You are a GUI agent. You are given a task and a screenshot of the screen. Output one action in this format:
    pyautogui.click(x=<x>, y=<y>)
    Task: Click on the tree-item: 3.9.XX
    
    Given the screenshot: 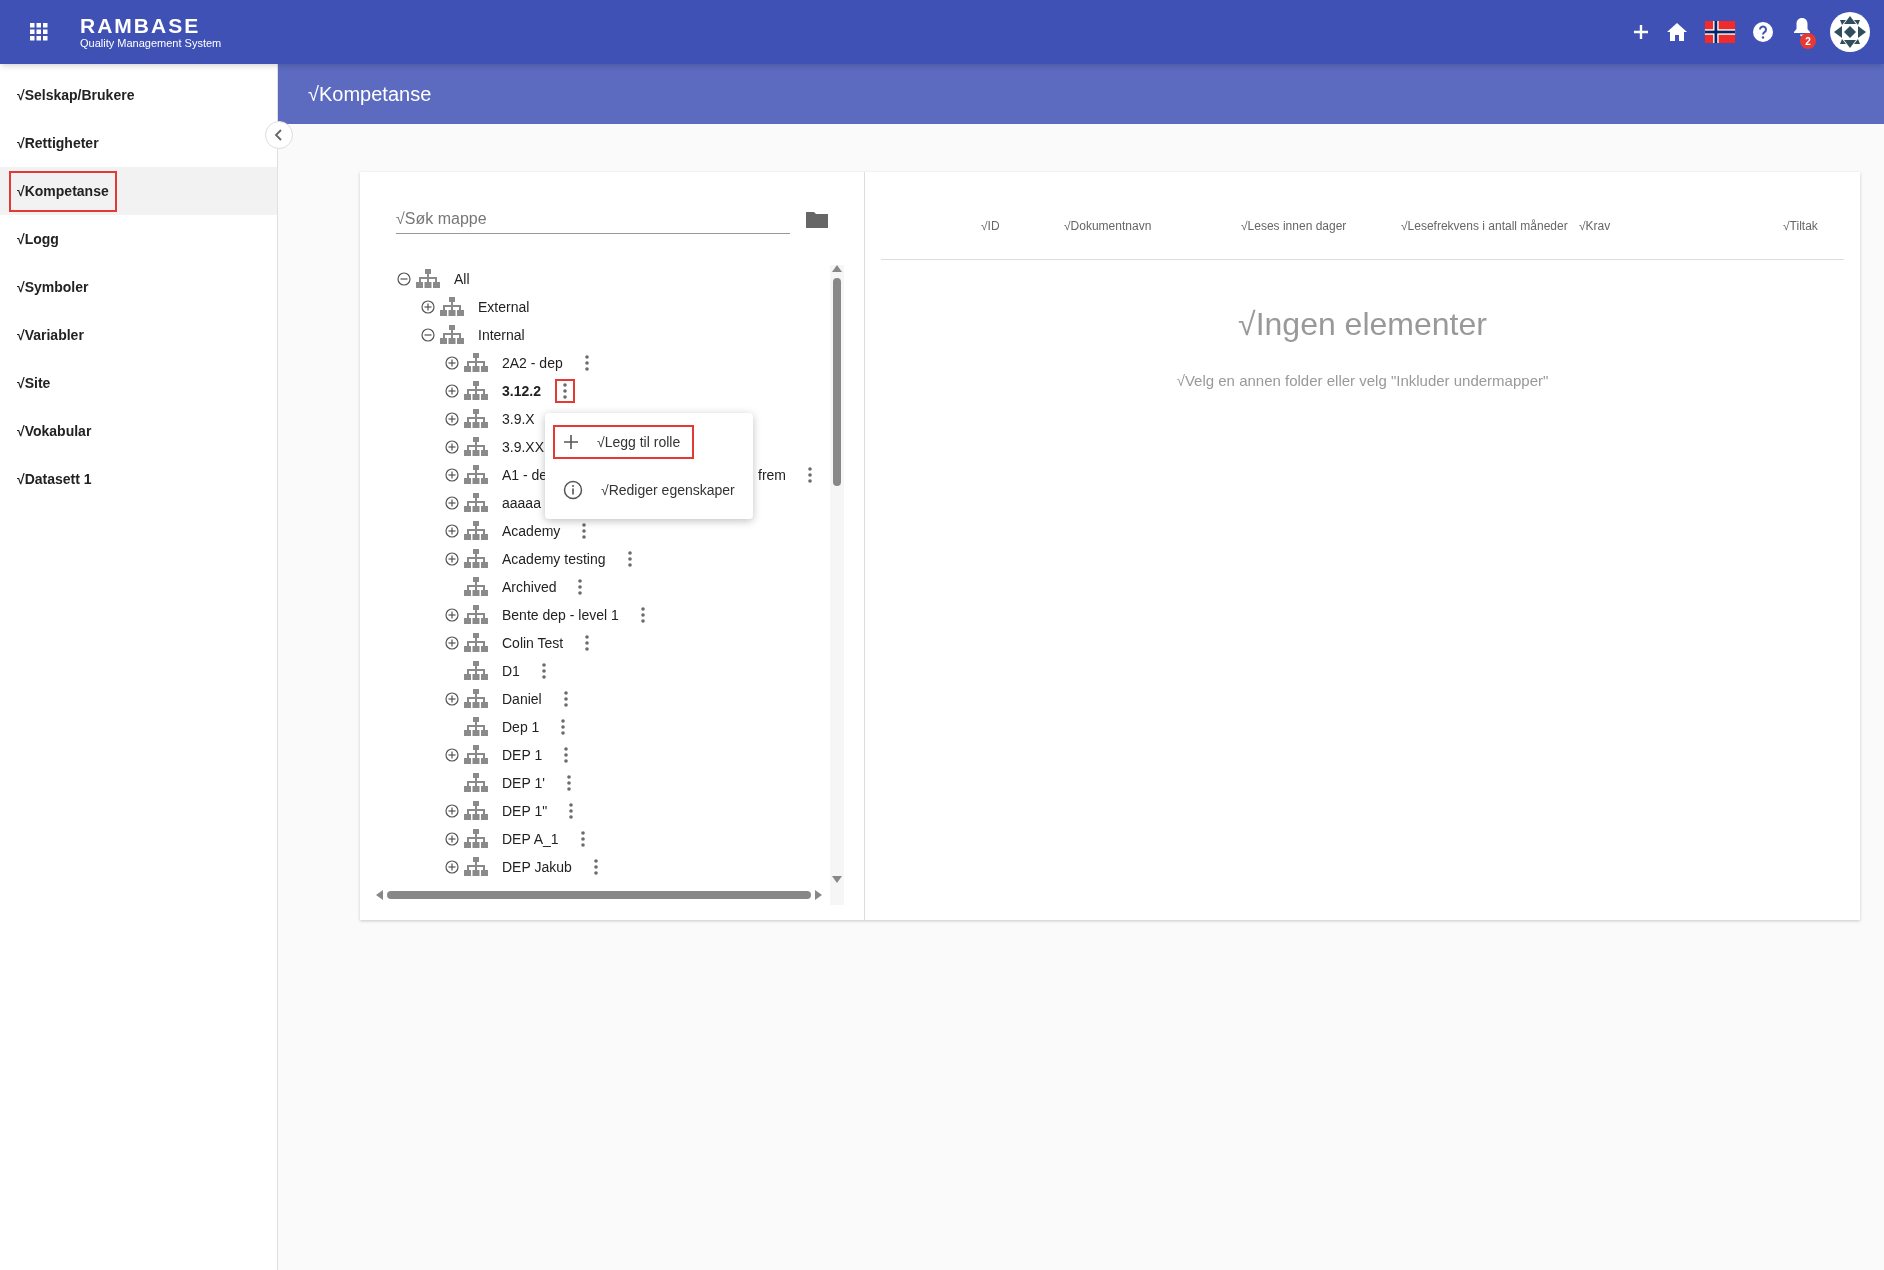 What is the action you would take?
    pyautogui.click(x=523, y=447)
    